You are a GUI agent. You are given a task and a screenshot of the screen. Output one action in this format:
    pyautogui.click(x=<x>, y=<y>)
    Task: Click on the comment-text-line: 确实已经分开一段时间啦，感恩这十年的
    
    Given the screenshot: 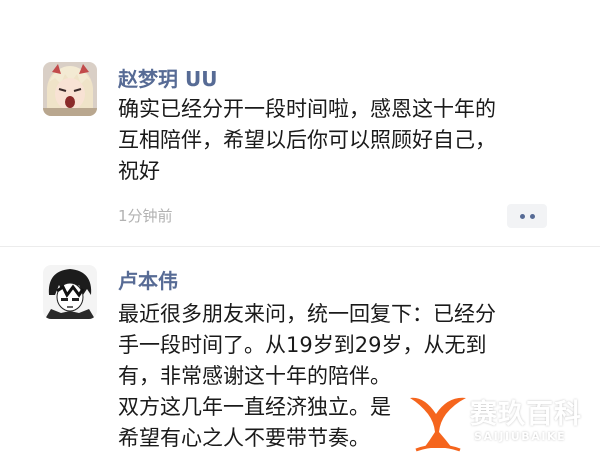 What is the action you would take?
    pyautogui.click(x=307, y=109)
    